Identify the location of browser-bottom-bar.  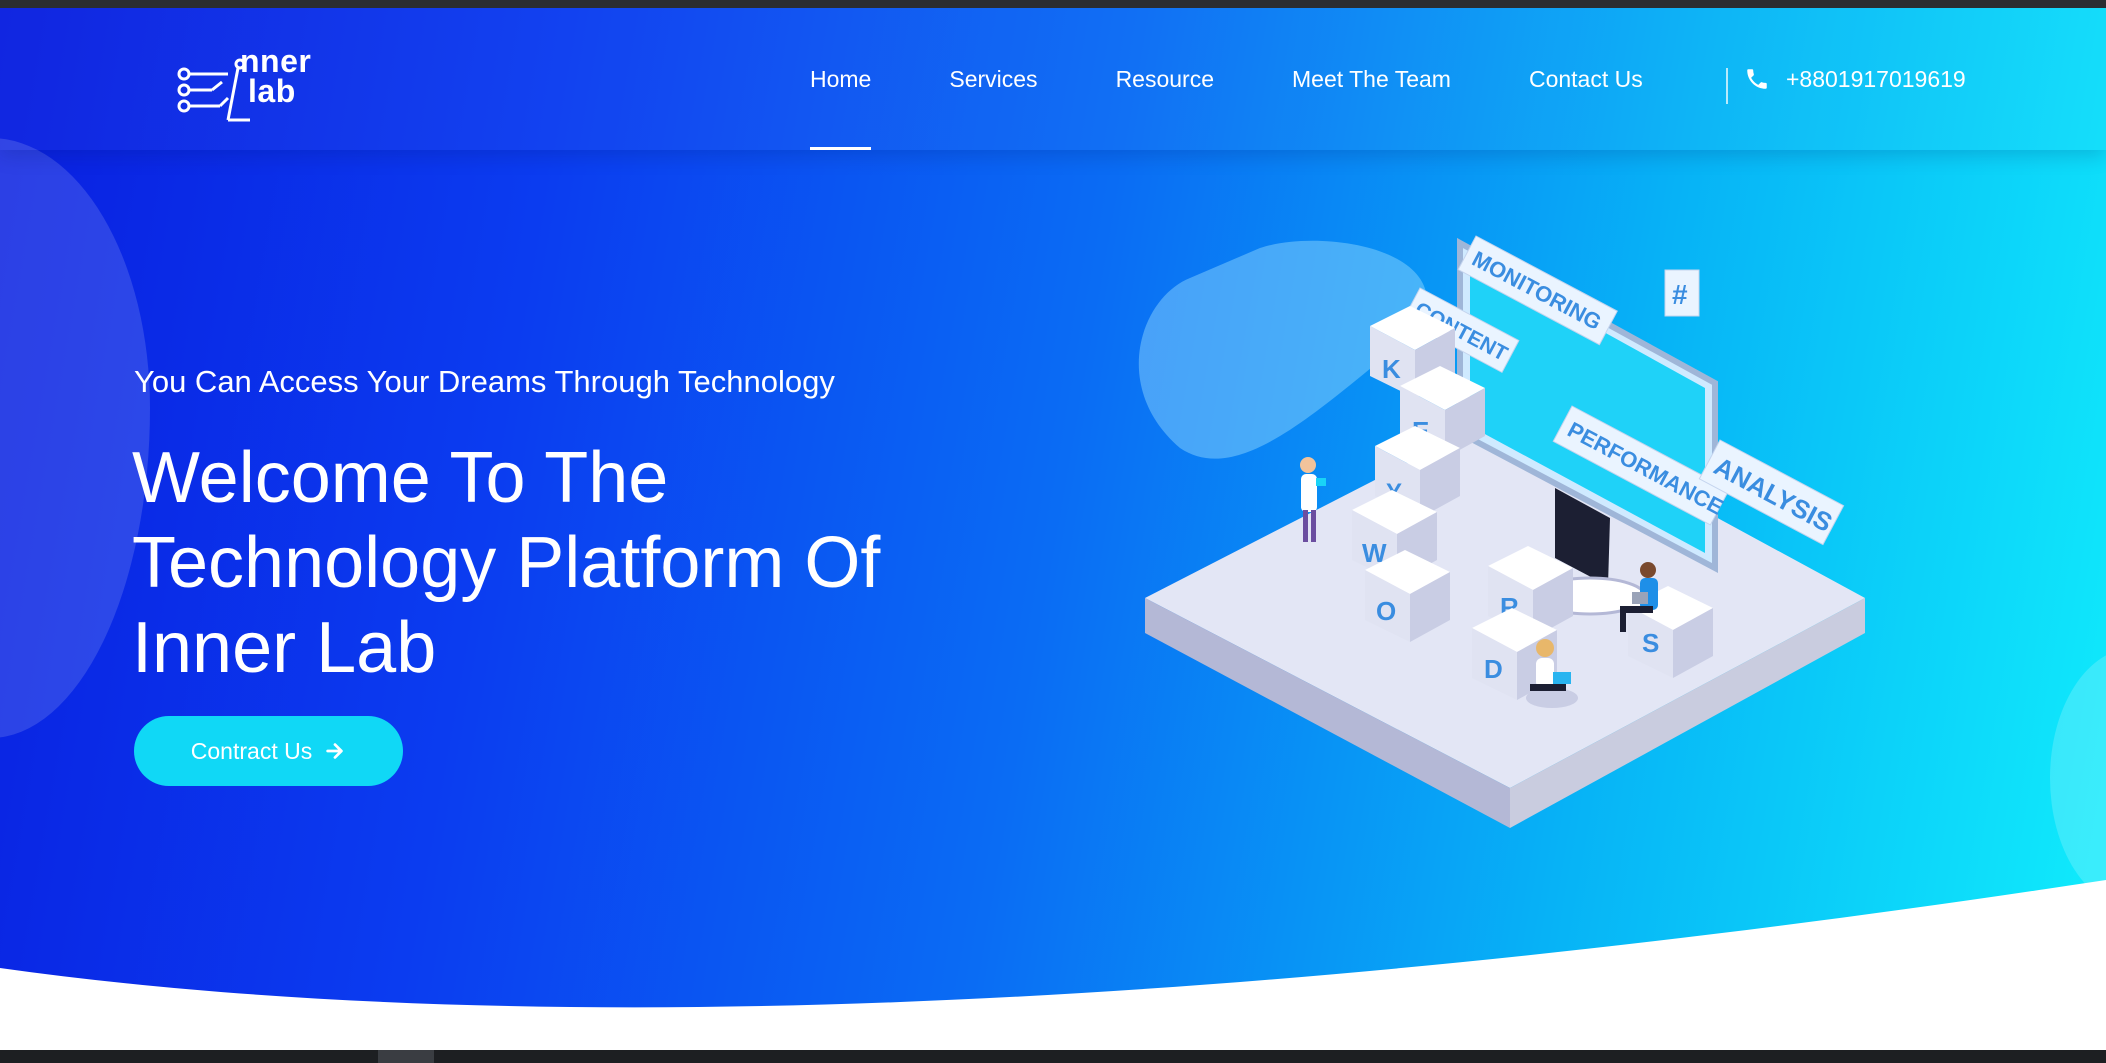
(1053, 1056).